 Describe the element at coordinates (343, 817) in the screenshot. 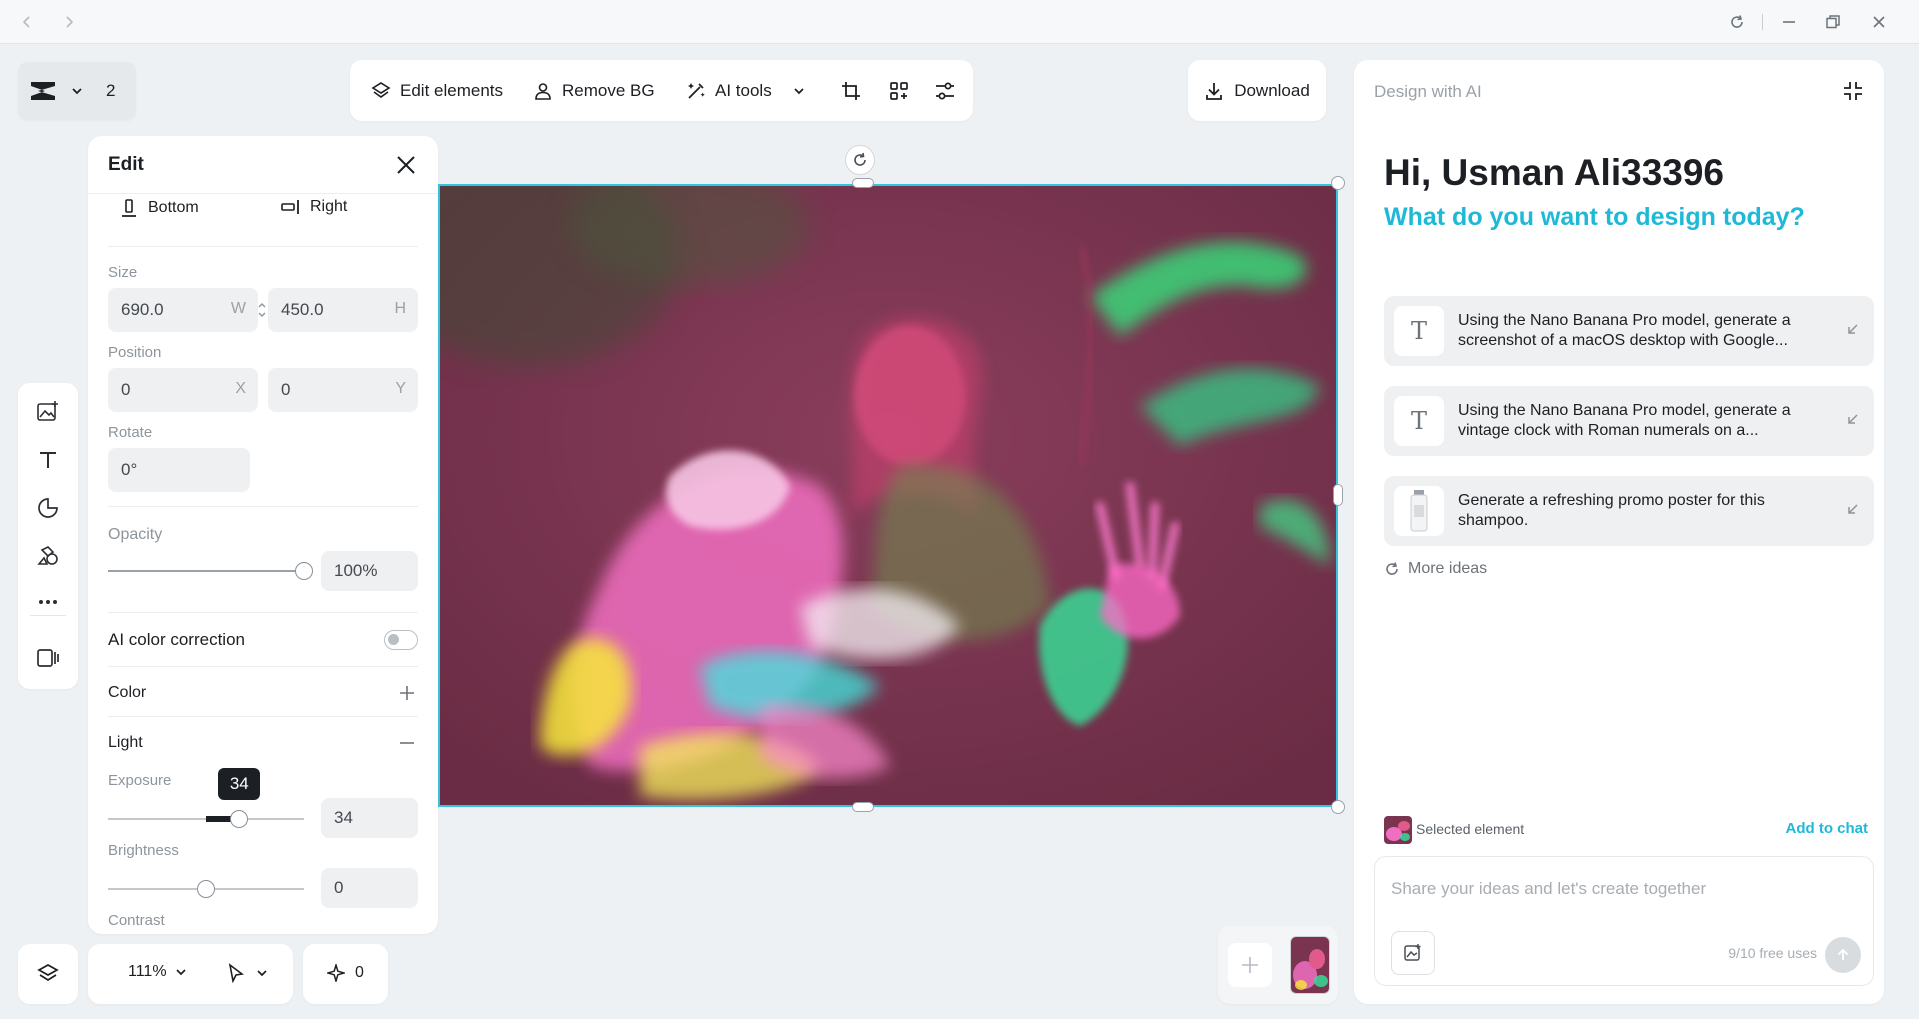

I see `exposure-value: 34` at that location.